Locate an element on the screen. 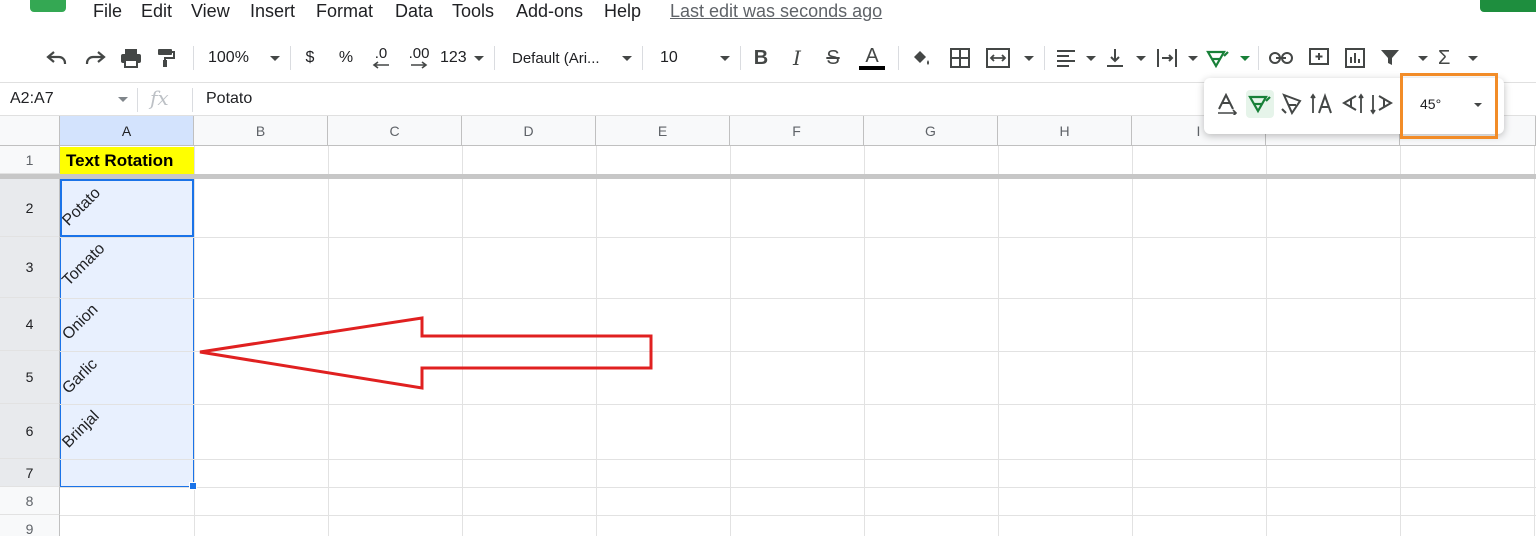 The image size is (1536, 536). menu-format: Format is located at coordinates (344, 11).